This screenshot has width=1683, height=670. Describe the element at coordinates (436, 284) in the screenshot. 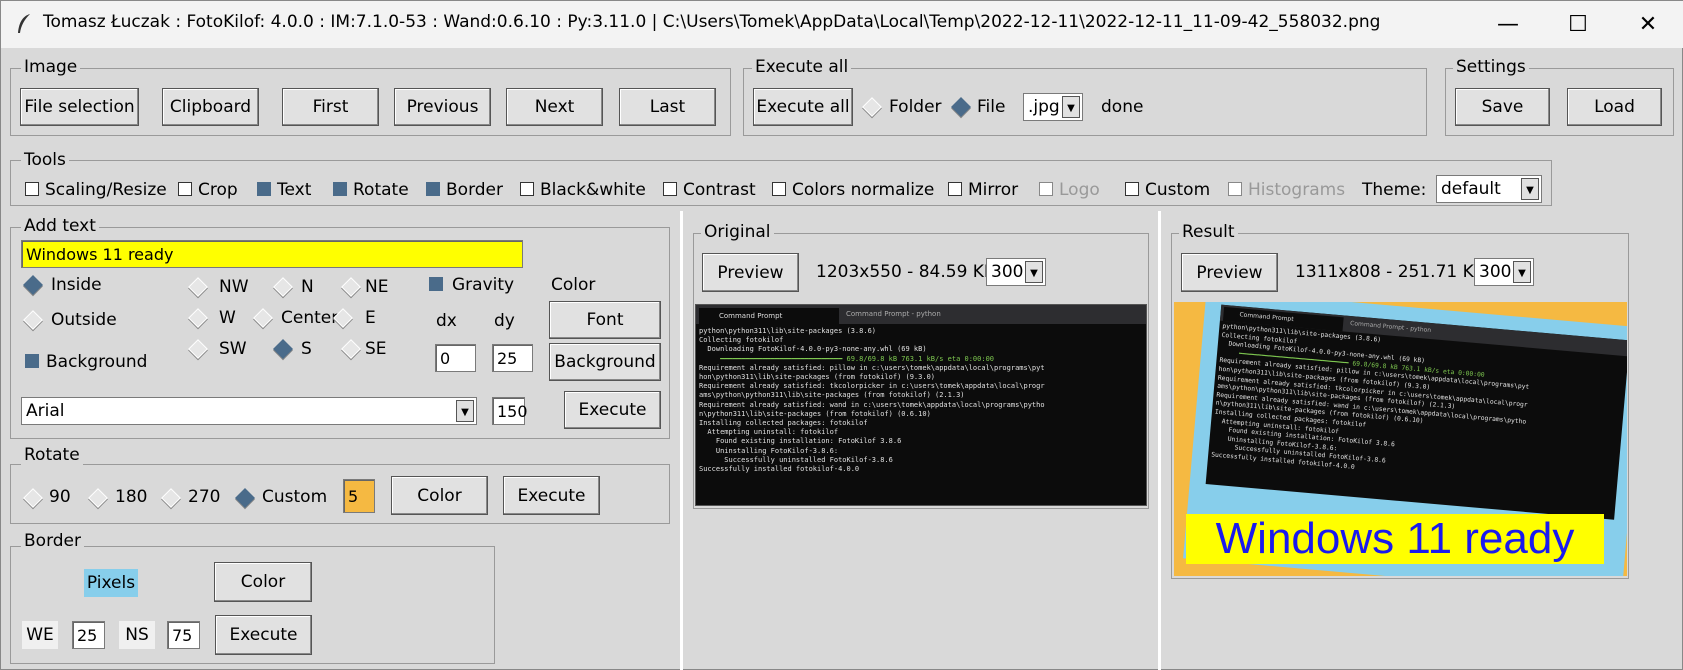

I see `gravity-checkbox` at that location.